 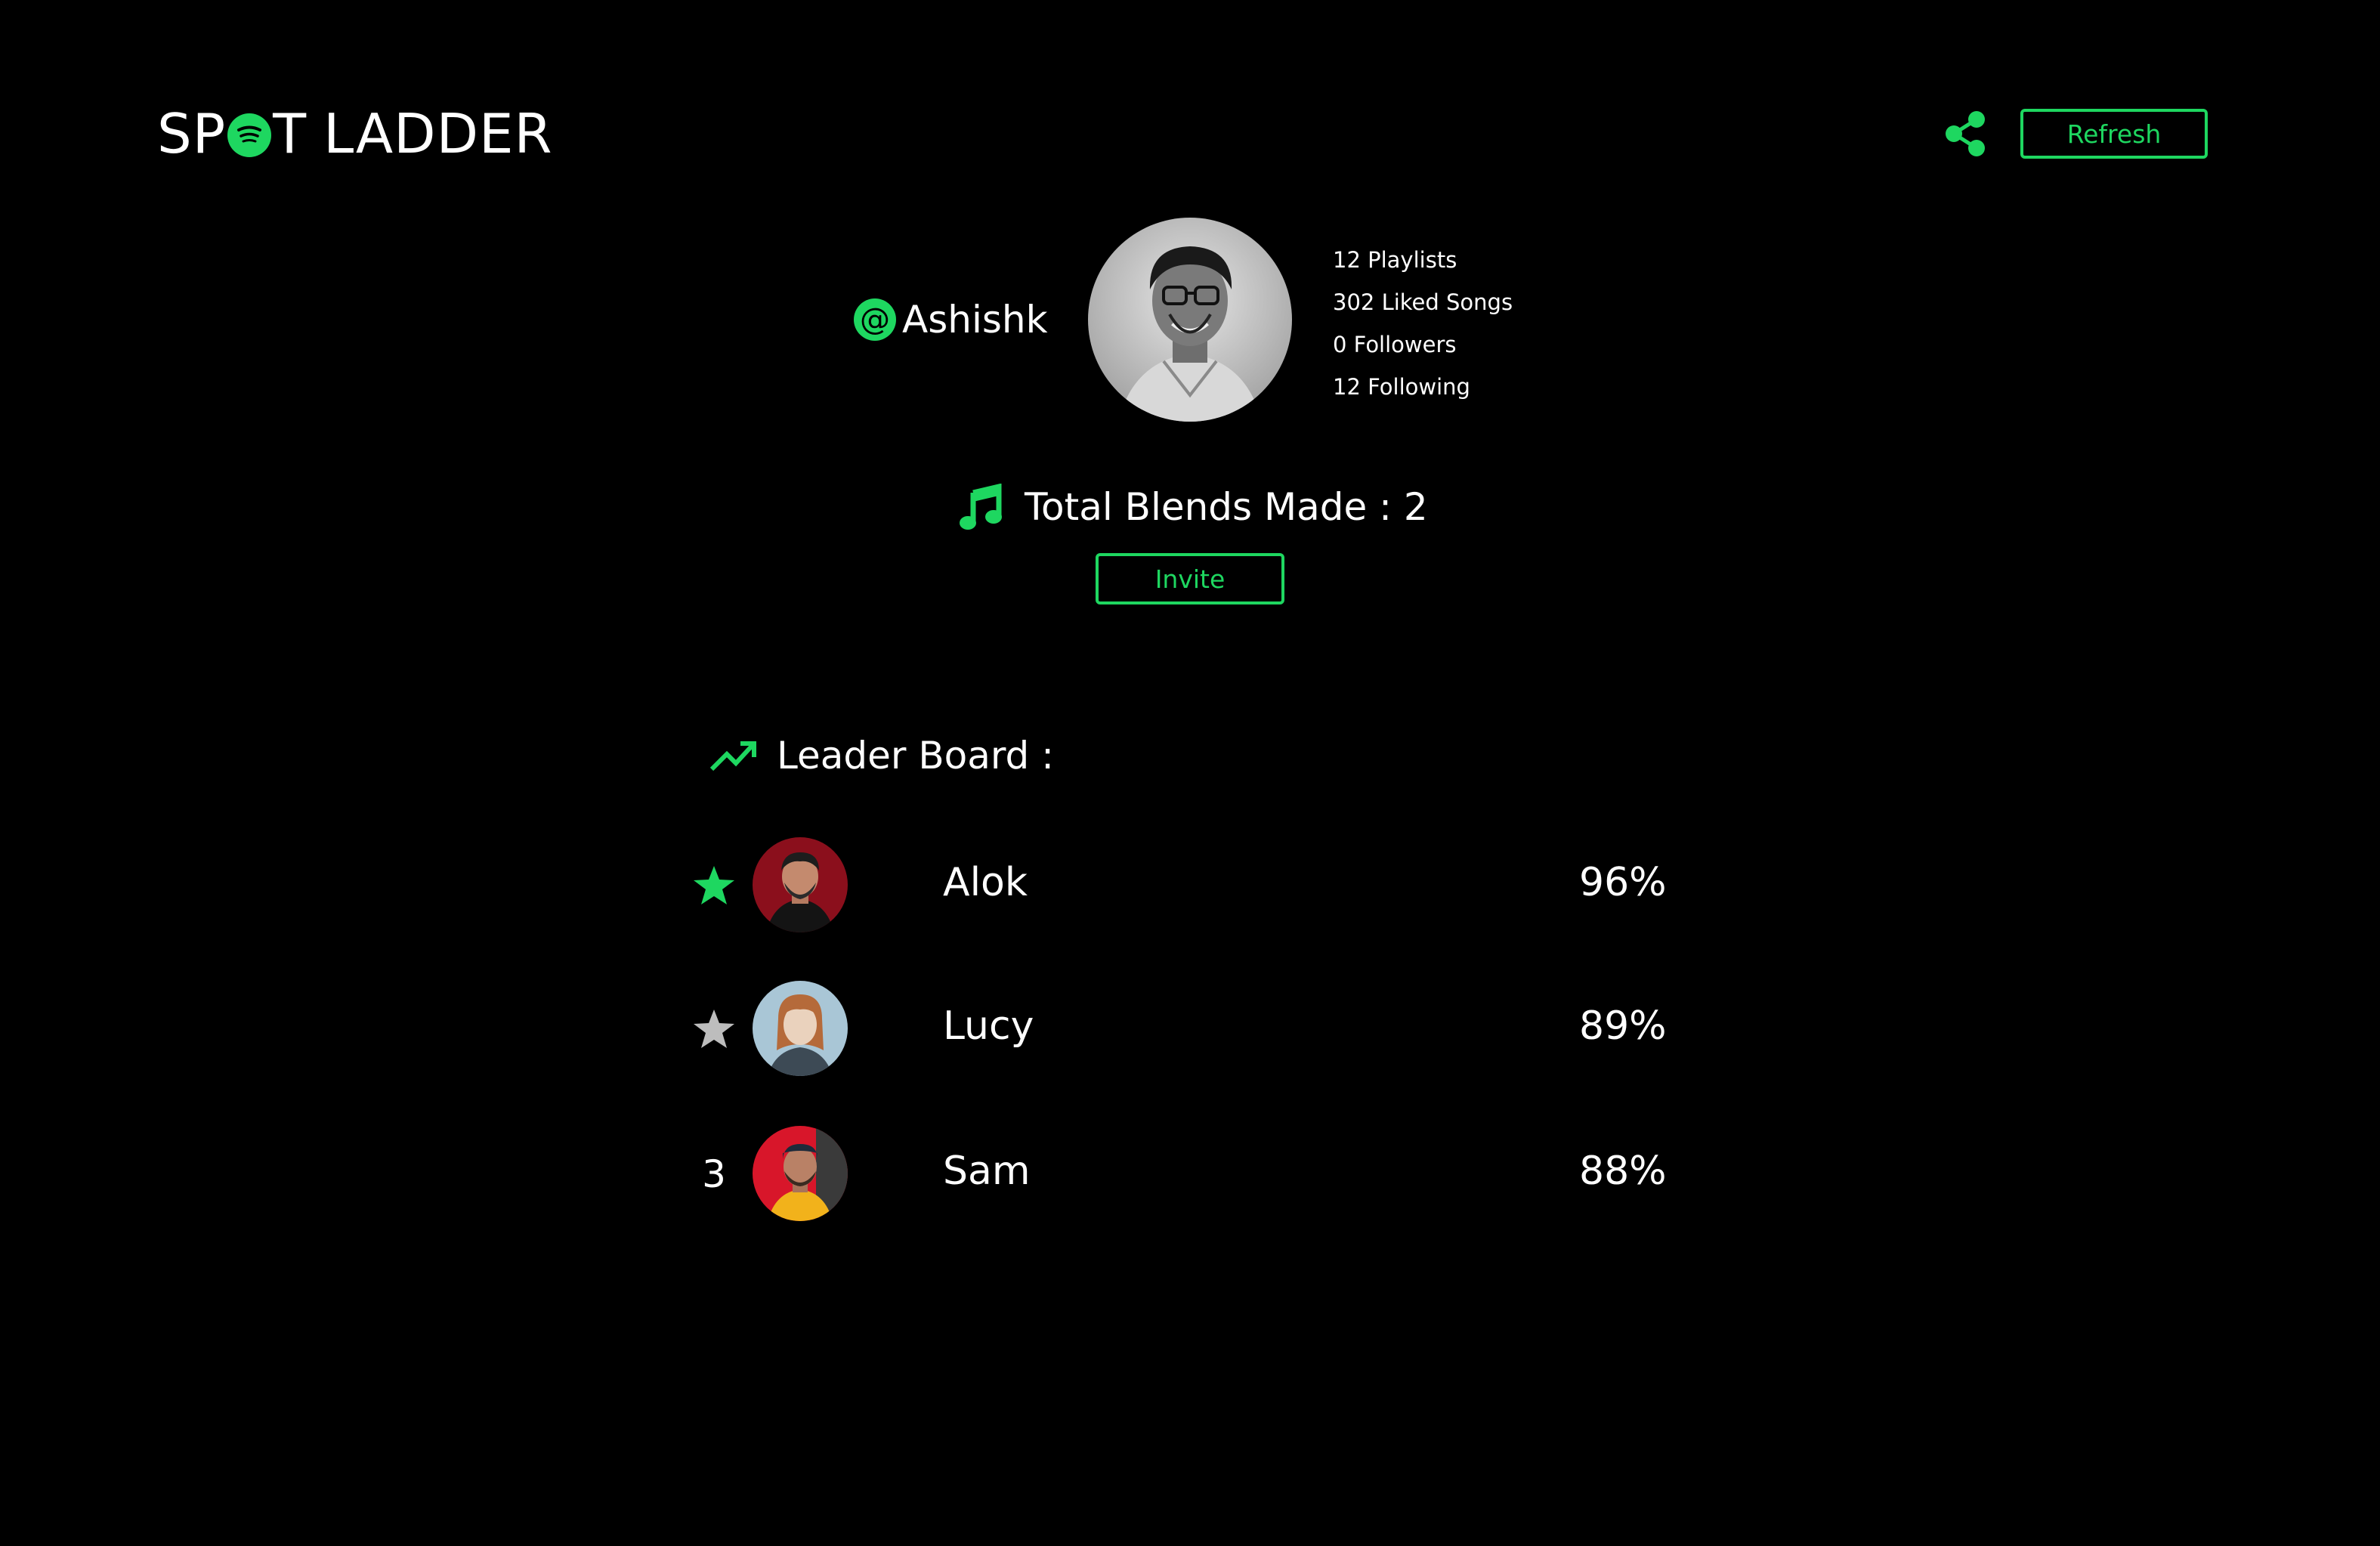 I want to click on following-count: 12 Following, so click(x=1401, y=387).